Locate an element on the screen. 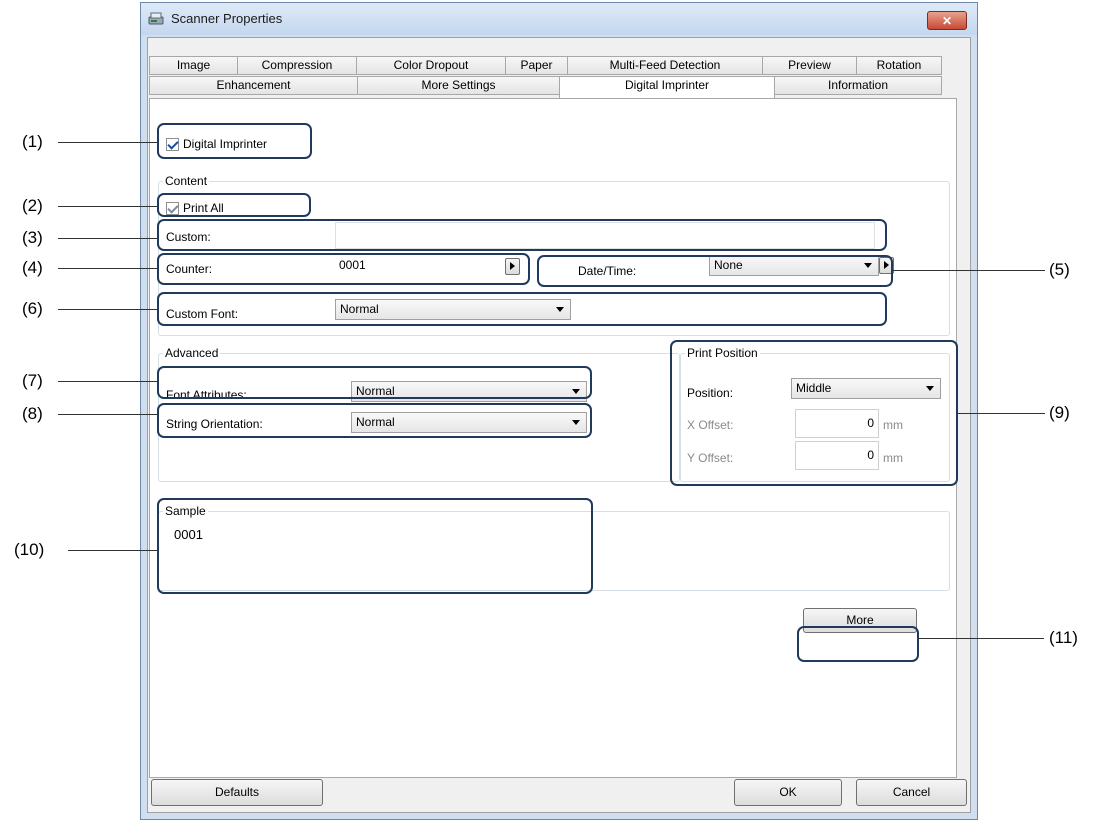 The image size is (1098, 823). tab-multi-feed-detection: Multi-Feed Detection is located at coordinates (665, 65).